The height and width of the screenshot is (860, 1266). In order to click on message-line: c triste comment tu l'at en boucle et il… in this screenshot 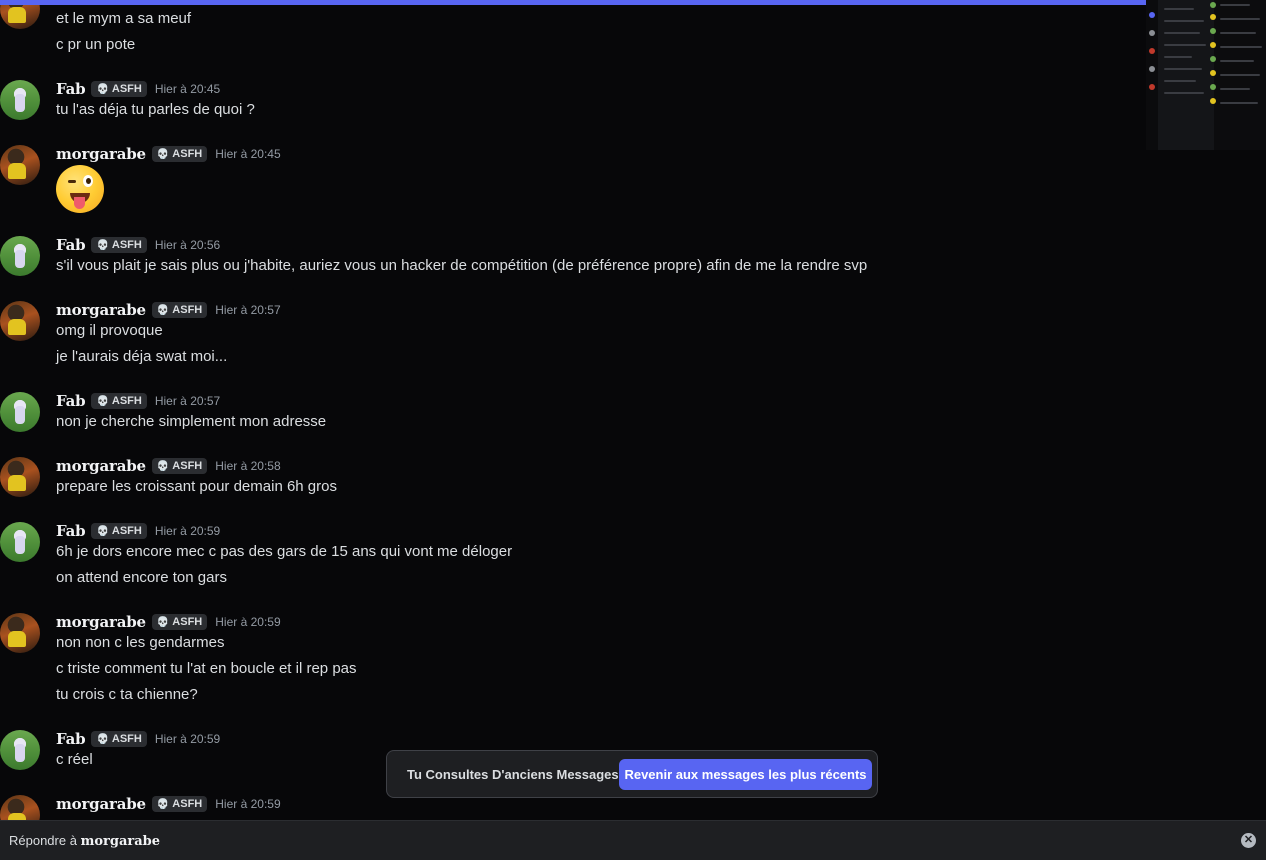, I will do `click(206, 668)`.